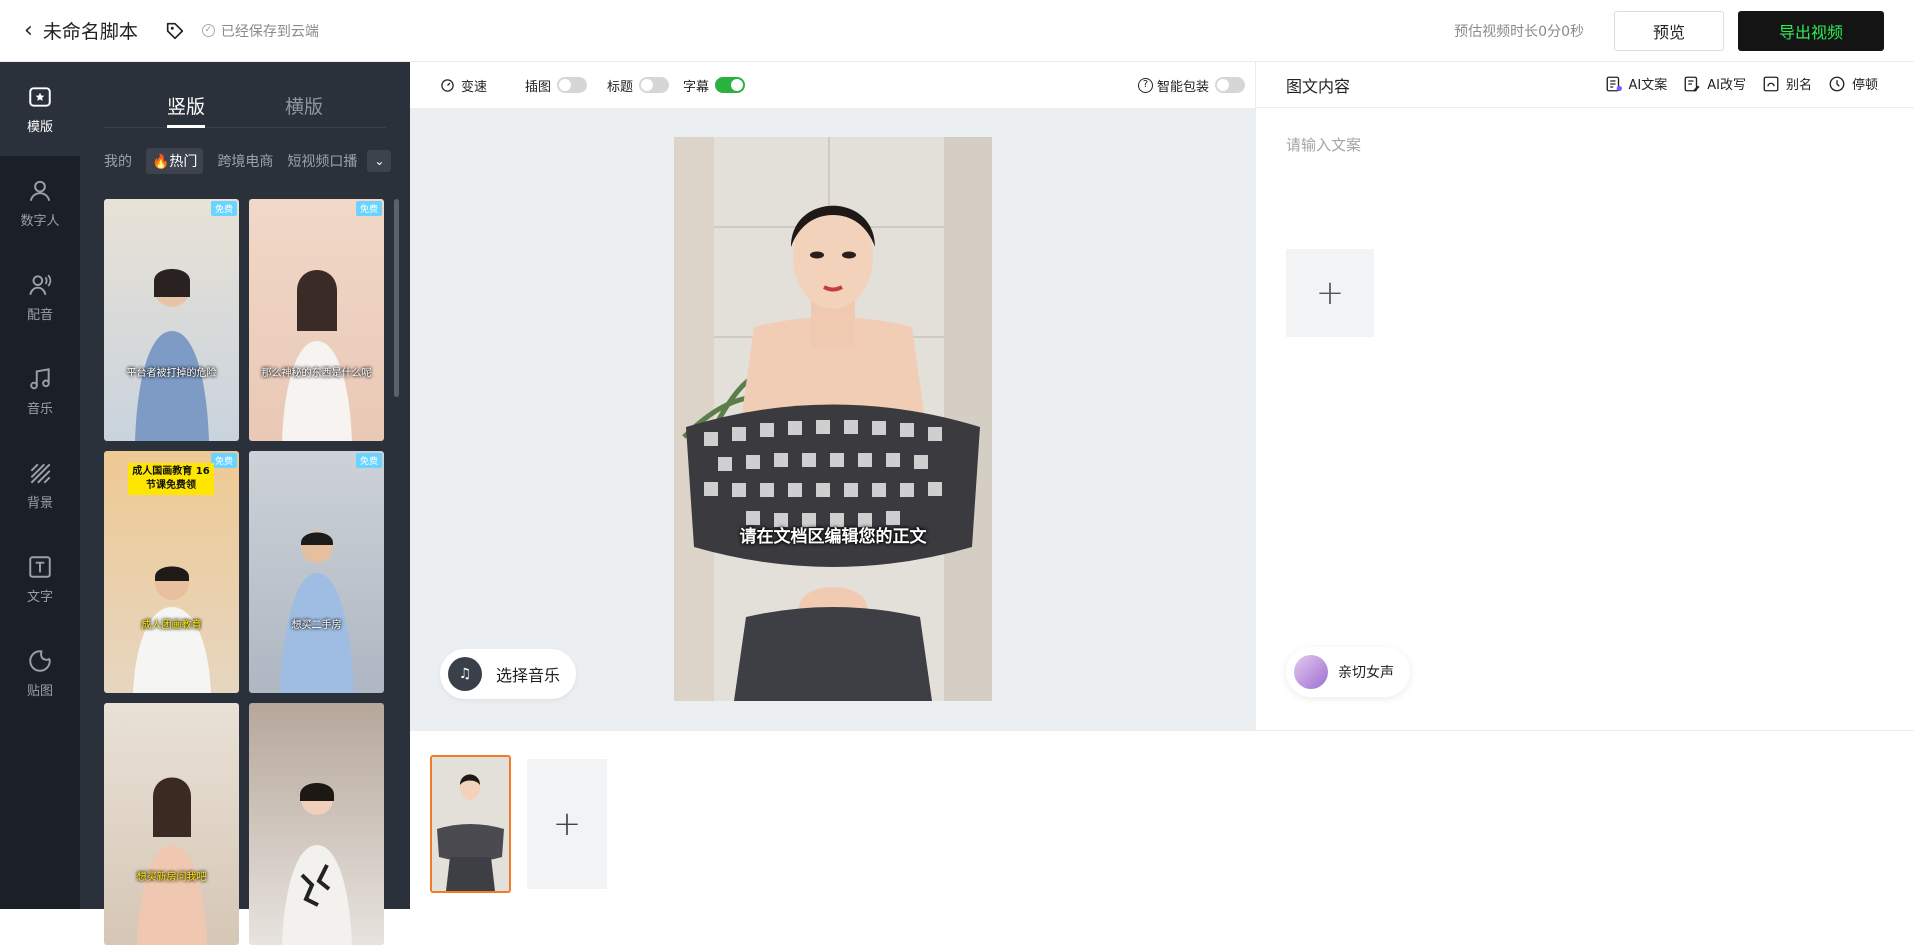  I want to click on sticker-icon, so click(40, 660).